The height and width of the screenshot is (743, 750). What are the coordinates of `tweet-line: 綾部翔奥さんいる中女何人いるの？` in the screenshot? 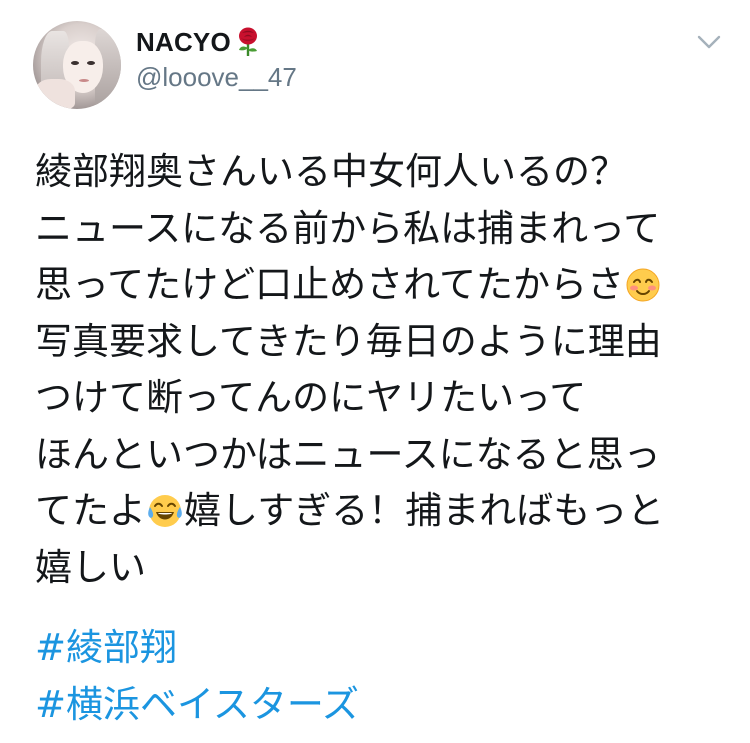 It's located at (385, 172).